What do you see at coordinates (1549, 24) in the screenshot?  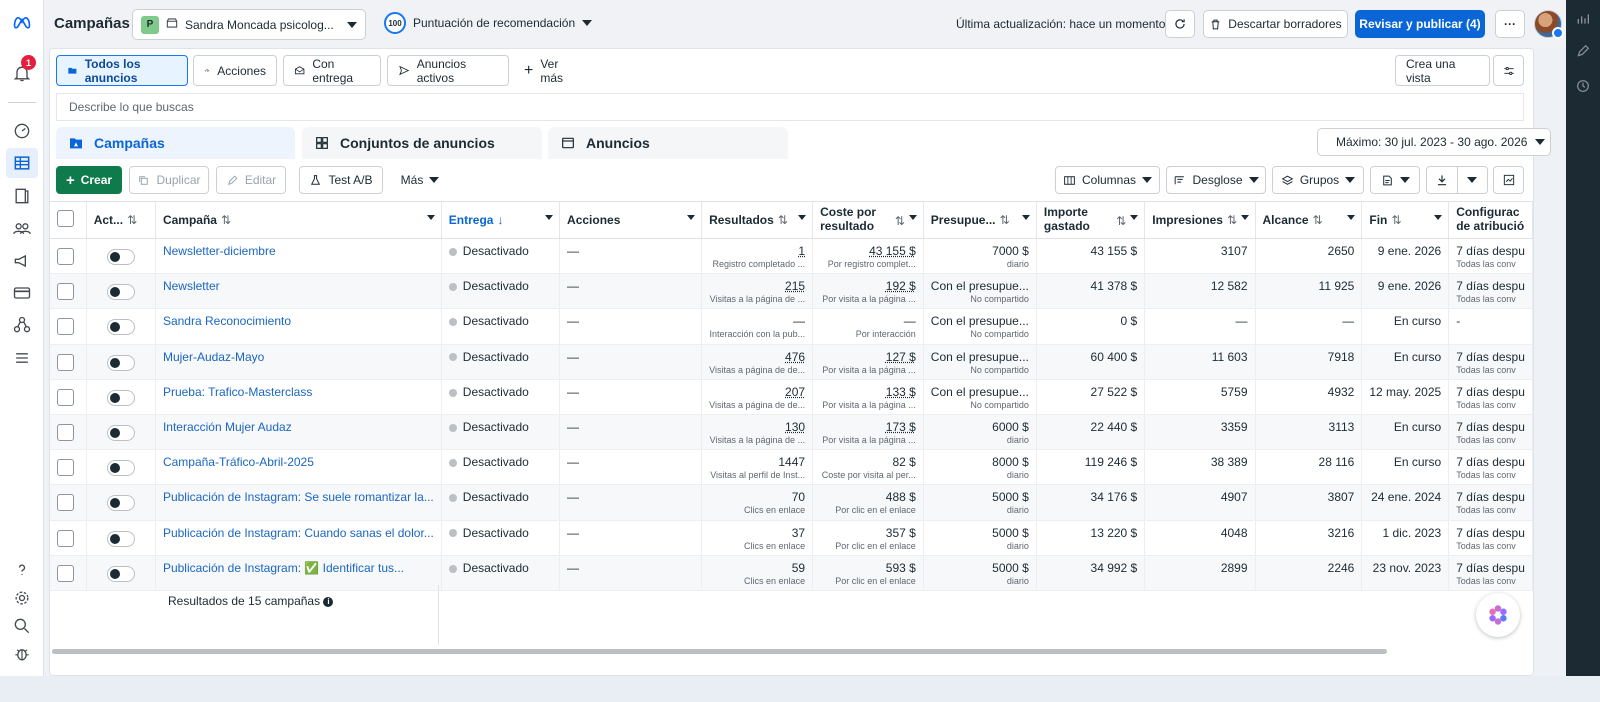 I see `user-avatar` at bounding box center [1549, 24].